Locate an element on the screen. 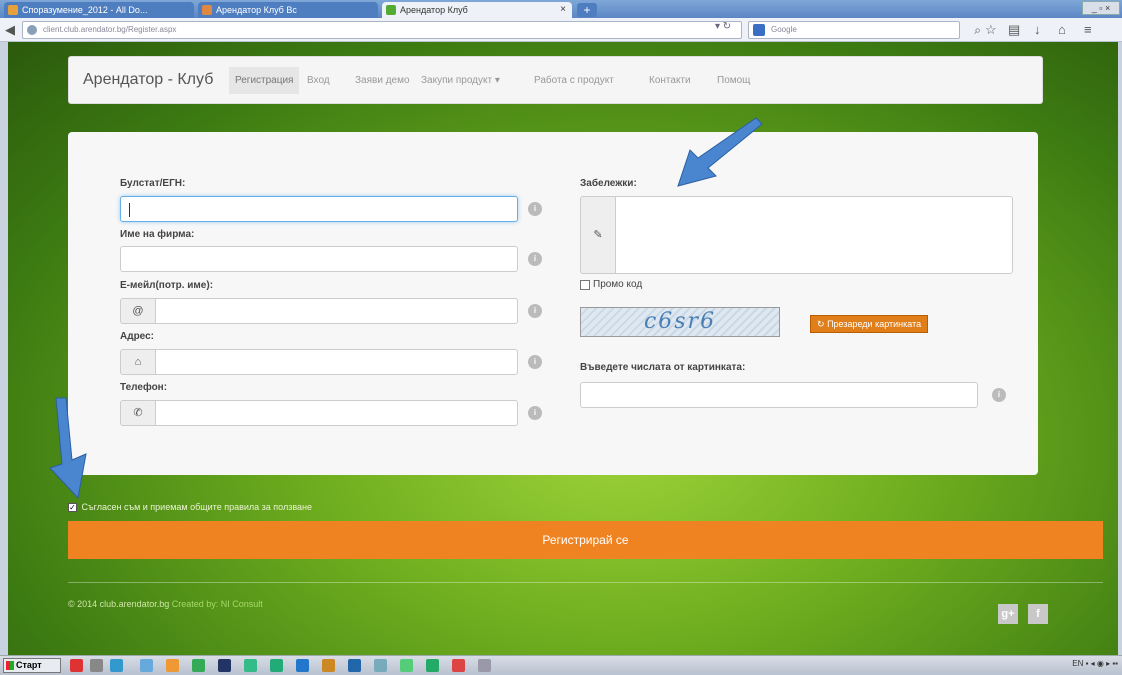  captcha-image: c6sr6 is located at coordinates (680, 322).